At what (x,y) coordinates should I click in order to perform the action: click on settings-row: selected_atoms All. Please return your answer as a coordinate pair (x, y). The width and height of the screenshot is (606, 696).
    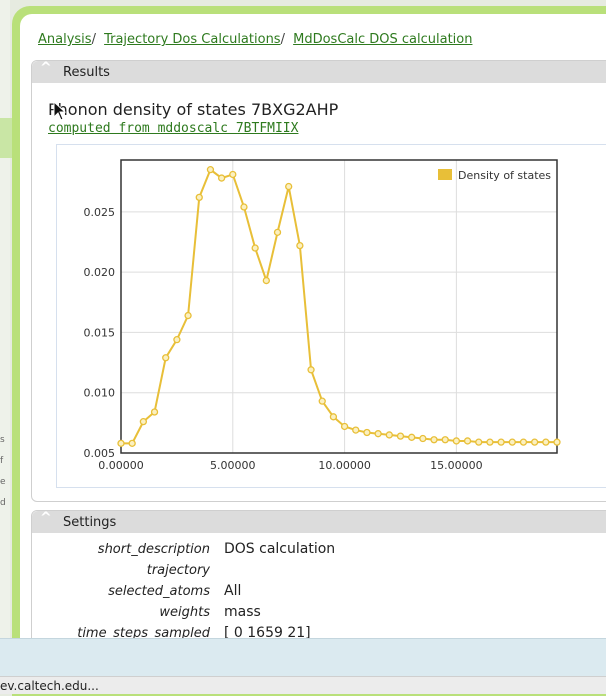
    Looking at the image, I should click on (188, 593).